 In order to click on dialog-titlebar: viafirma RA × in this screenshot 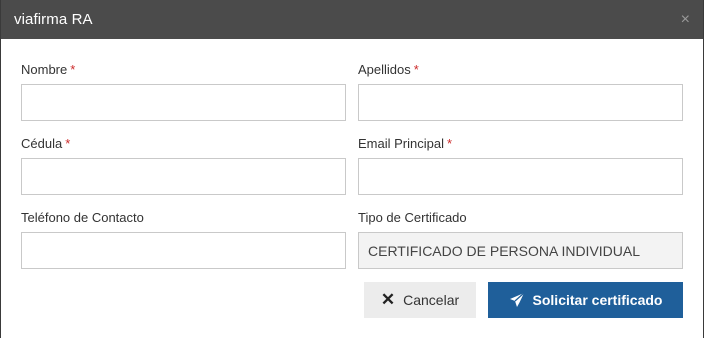, I will do `click(352, 19)`.